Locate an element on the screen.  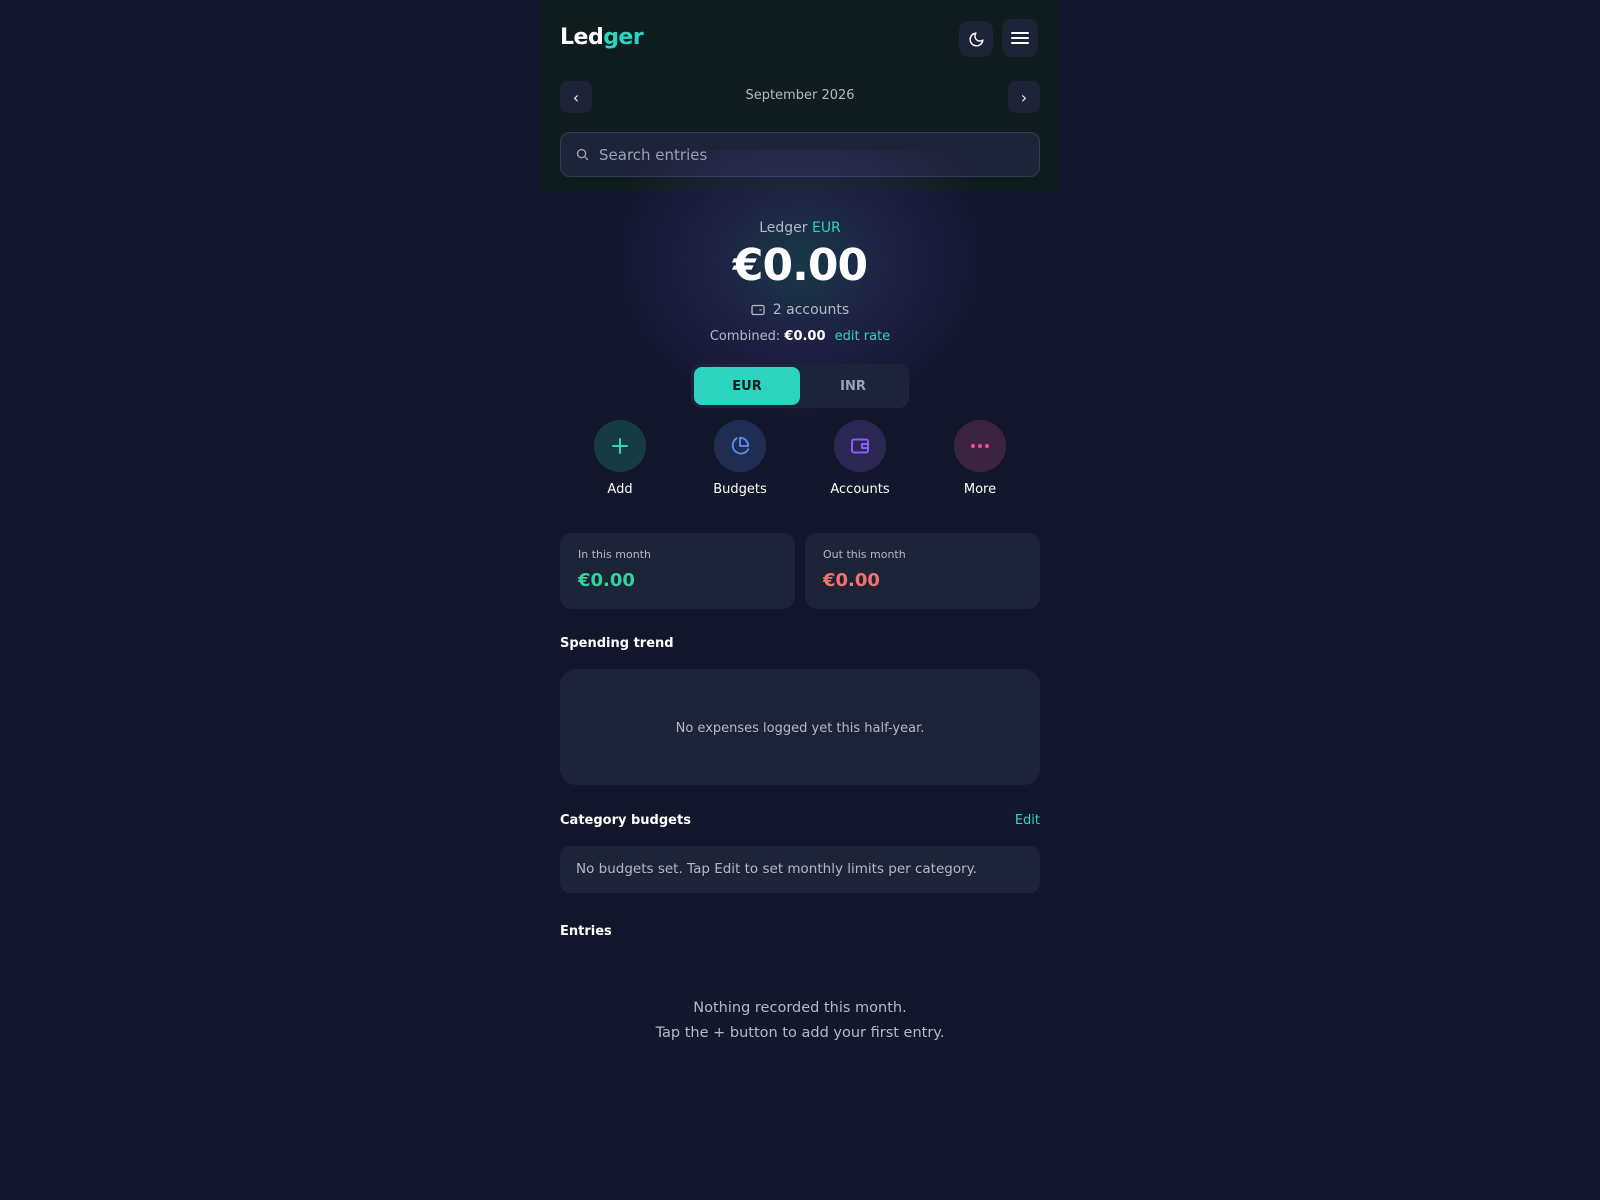
menu-button is located at coordinates (1020, 38).